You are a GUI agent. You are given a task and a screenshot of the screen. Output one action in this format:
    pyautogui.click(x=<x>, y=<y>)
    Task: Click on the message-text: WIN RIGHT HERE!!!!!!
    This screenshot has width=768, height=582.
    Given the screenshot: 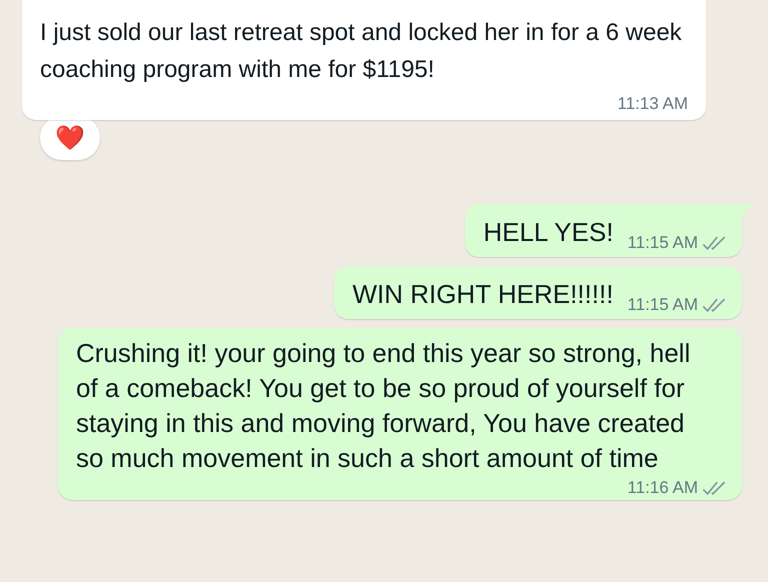 What is the action you would take?
    pyautogui.click(x=483, y=294)
    